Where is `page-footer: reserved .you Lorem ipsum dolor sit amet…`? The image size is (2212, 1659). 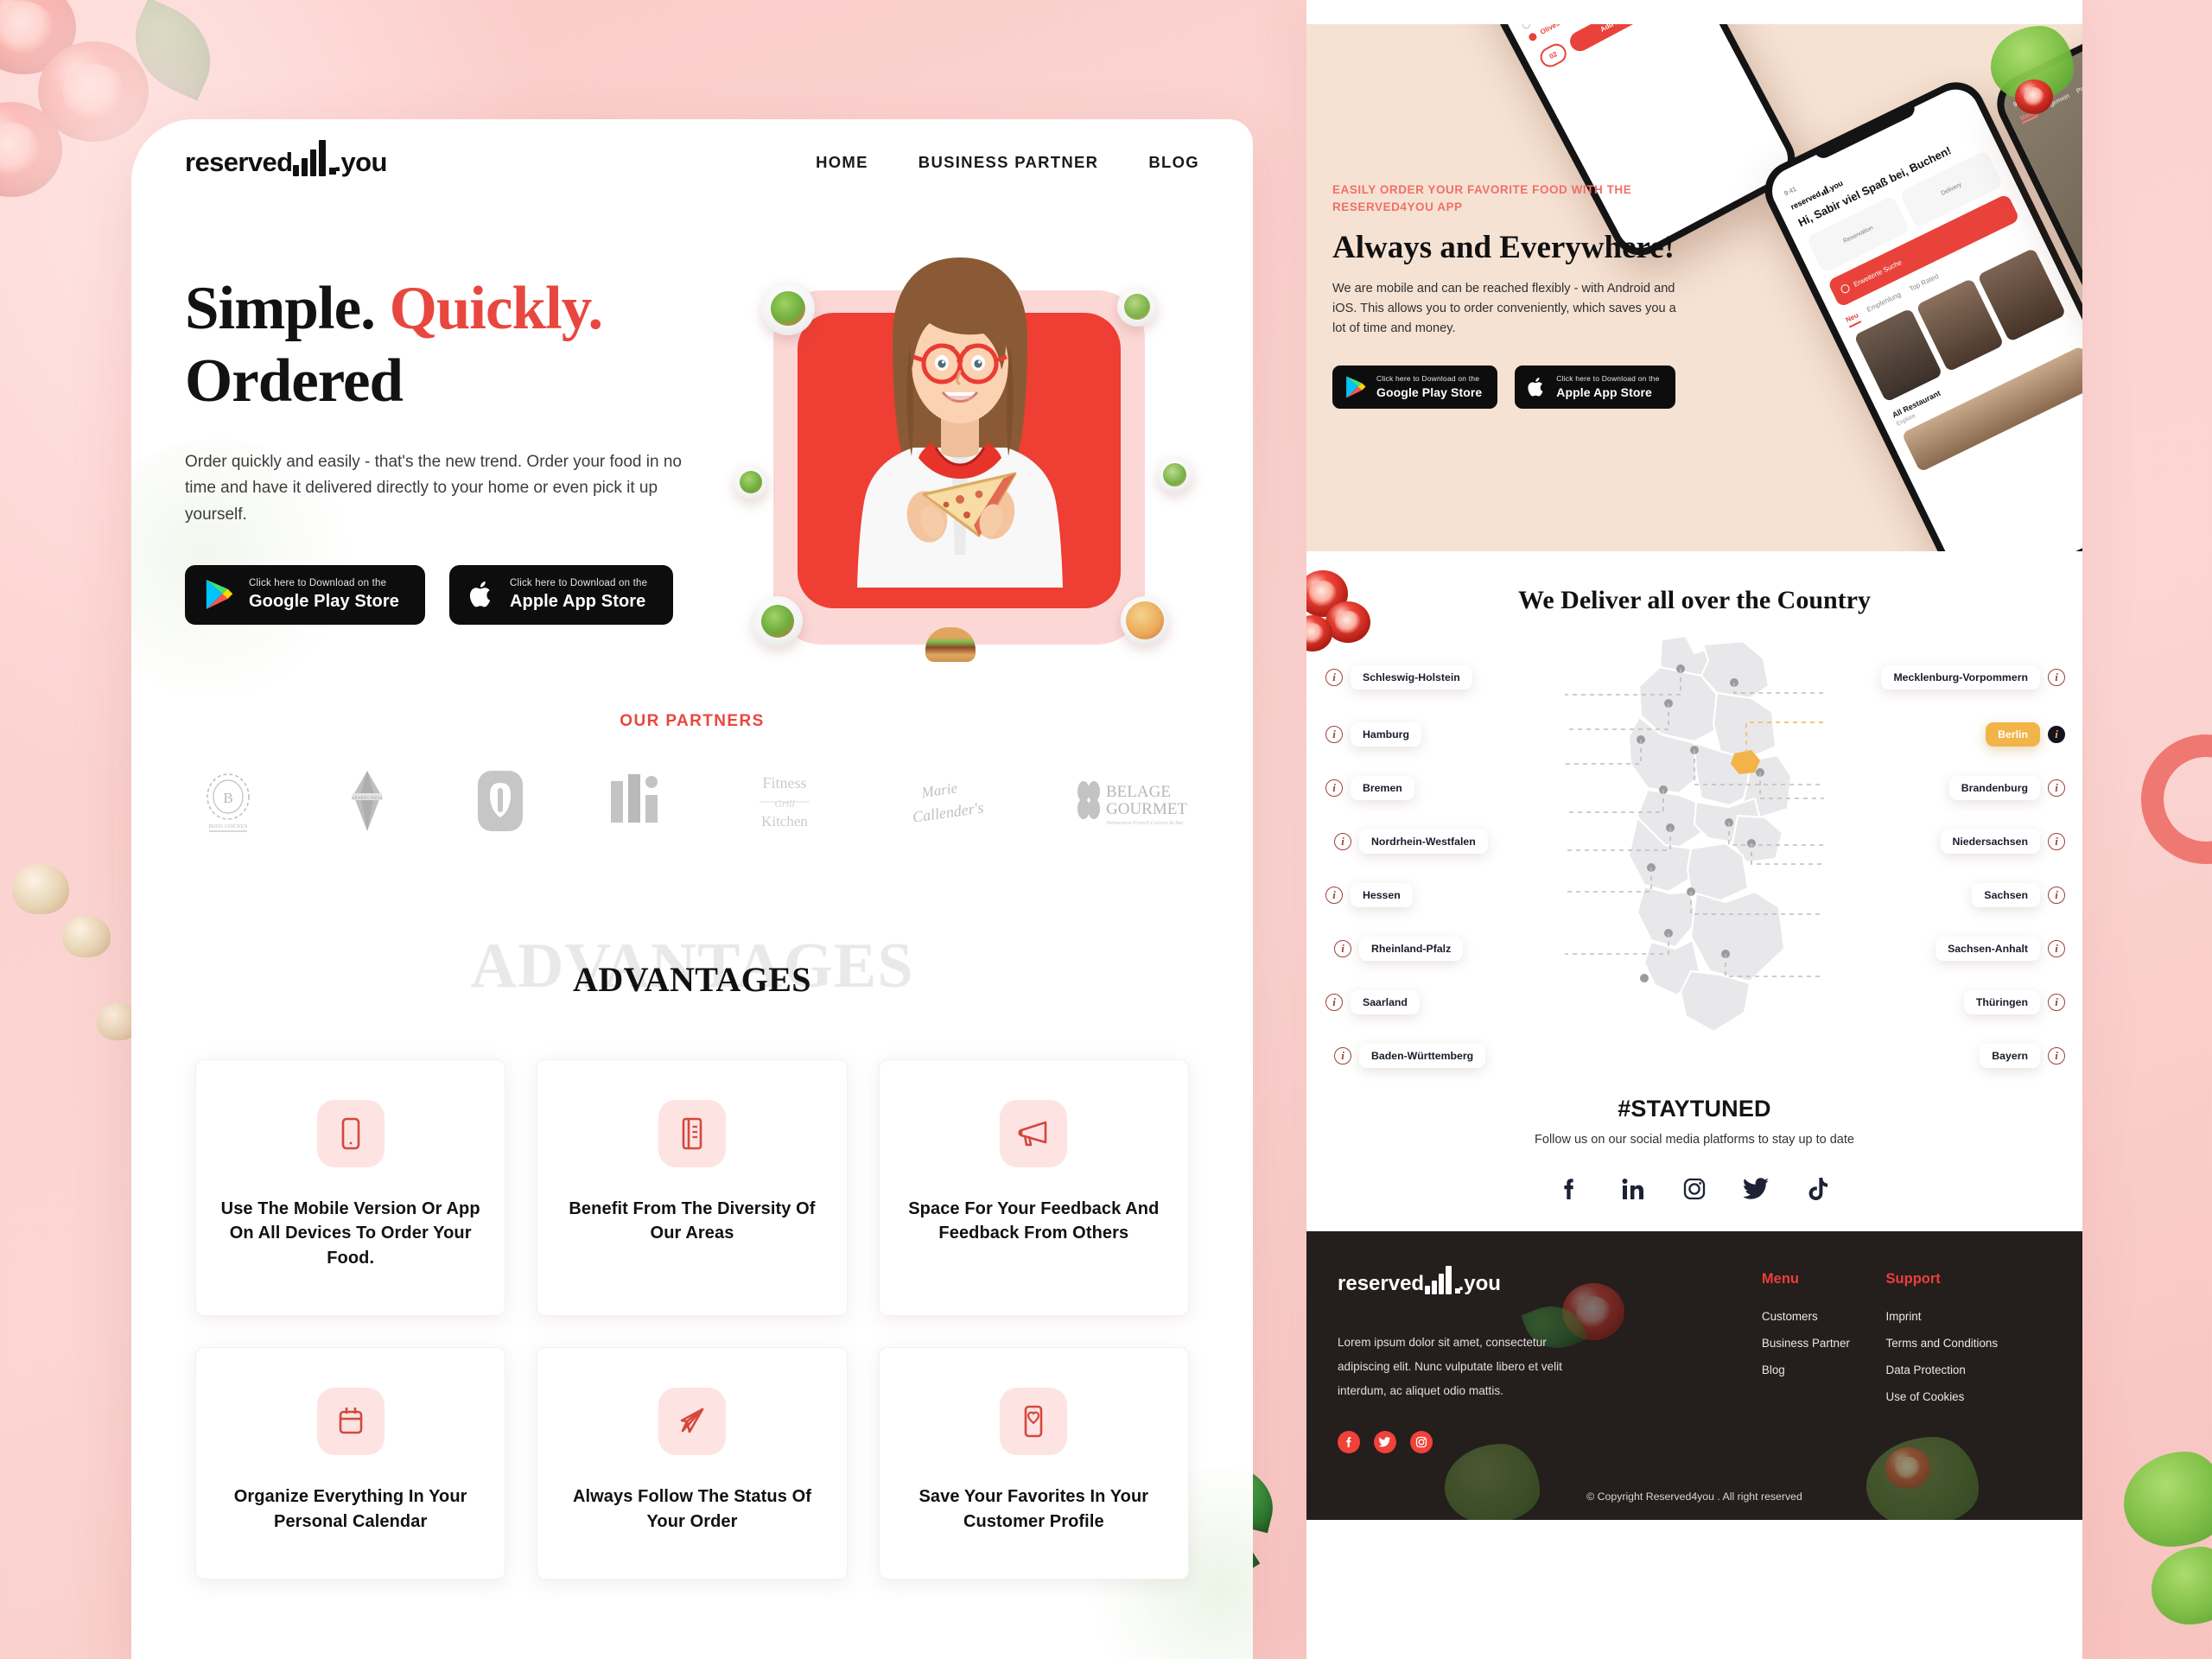
page-footer: reserved .you Lorem ipsum dolor sit amet… is located at coordinates (1694, 1375).